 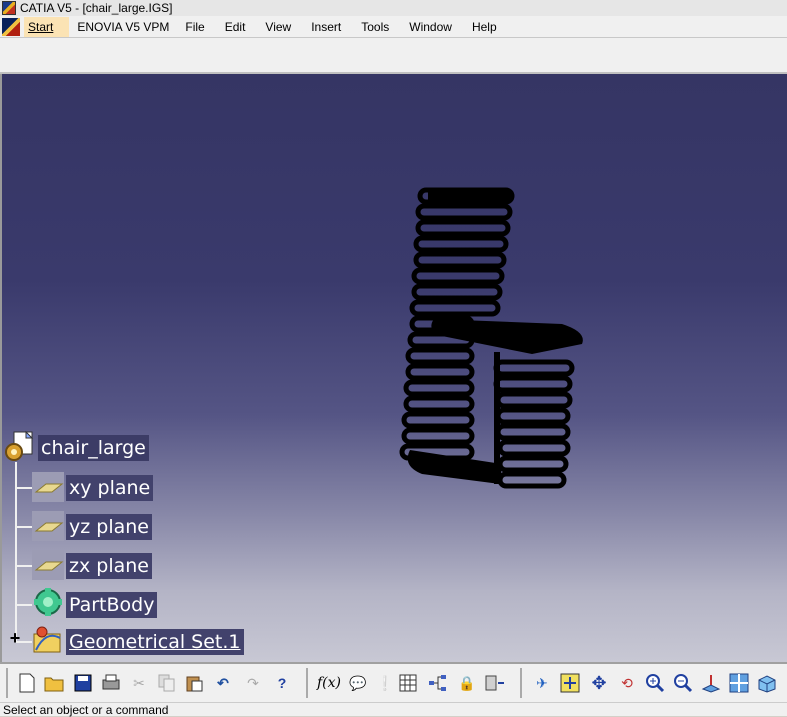 What do you see at coordinates (11, 26) in the screenshot?
I see `catia-logo-icon` at bounding box center [11, 26].